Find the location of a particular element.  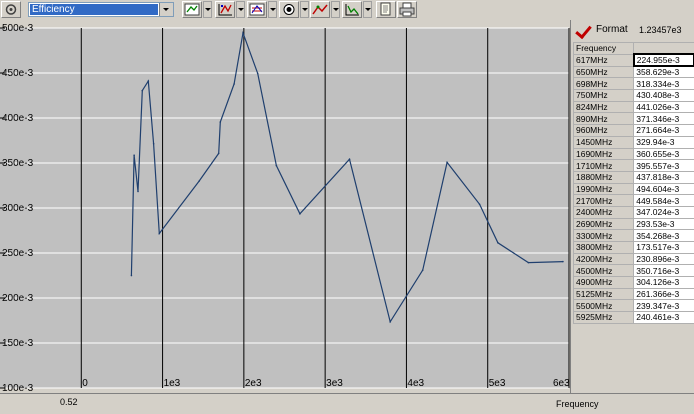

table-row: 1450MHz329.94e-3 is located at coordinates (634, 142).